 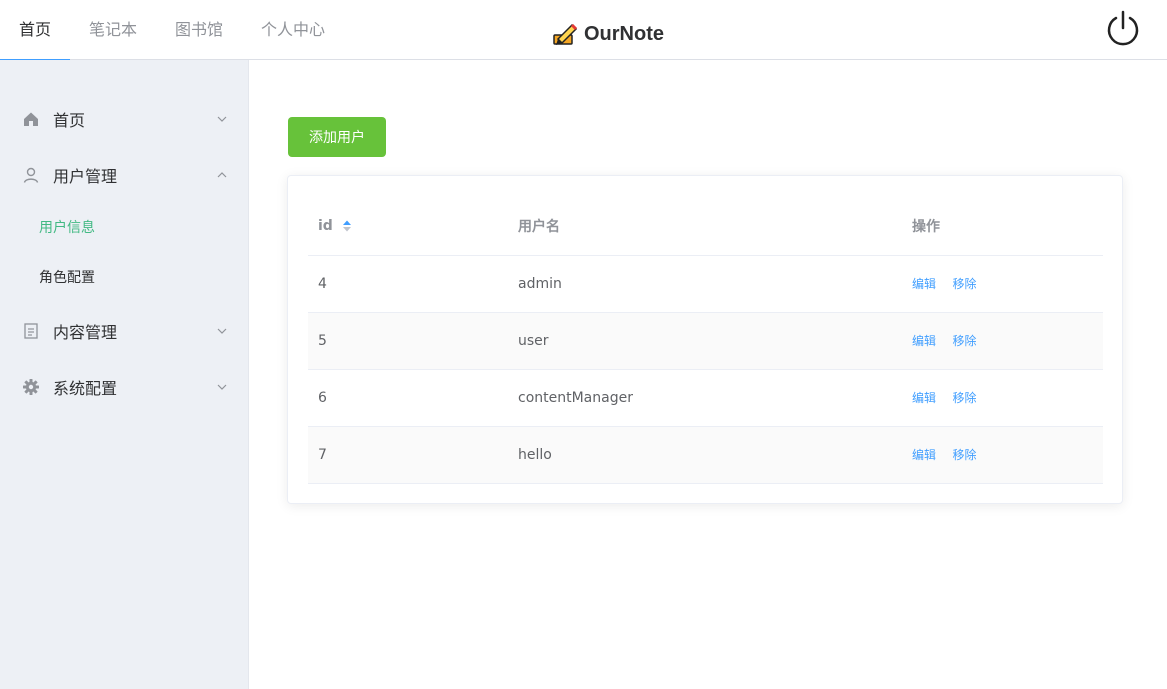 I want to click on table-row: 4 admin 编辑 移除, so click(x=705, y=284).